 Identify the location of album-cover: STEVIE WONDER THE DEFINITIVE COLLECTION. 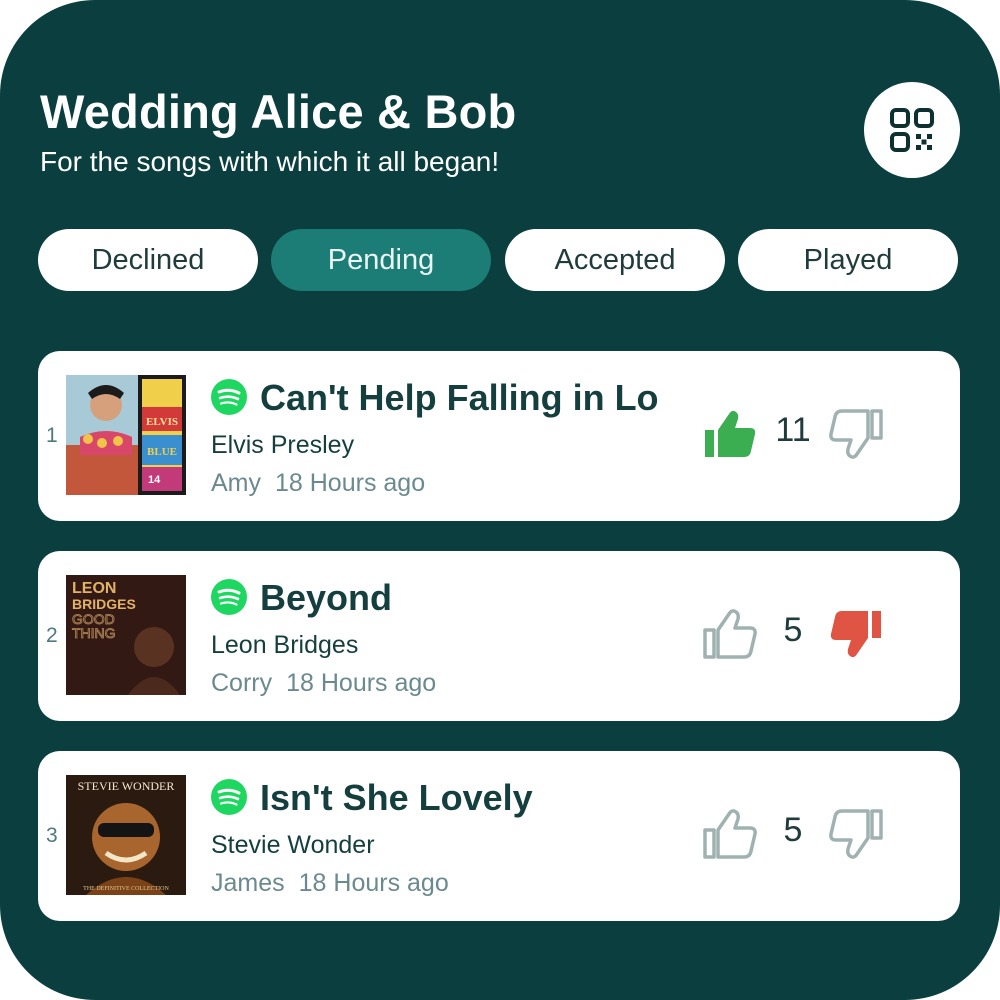
(126, 835).